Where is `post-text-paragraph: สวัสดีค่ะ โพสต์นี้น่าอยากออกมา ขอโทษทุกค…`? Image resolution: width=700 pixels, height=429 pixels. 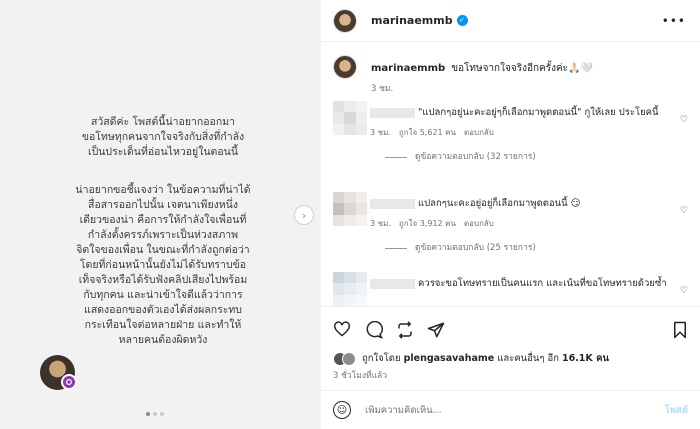 post-text-paragraph: สวัสดีค่ะ โพสต์นี้น่าอยากออกมา ขอโทษทุกค… is located at coordinates (163, 137).